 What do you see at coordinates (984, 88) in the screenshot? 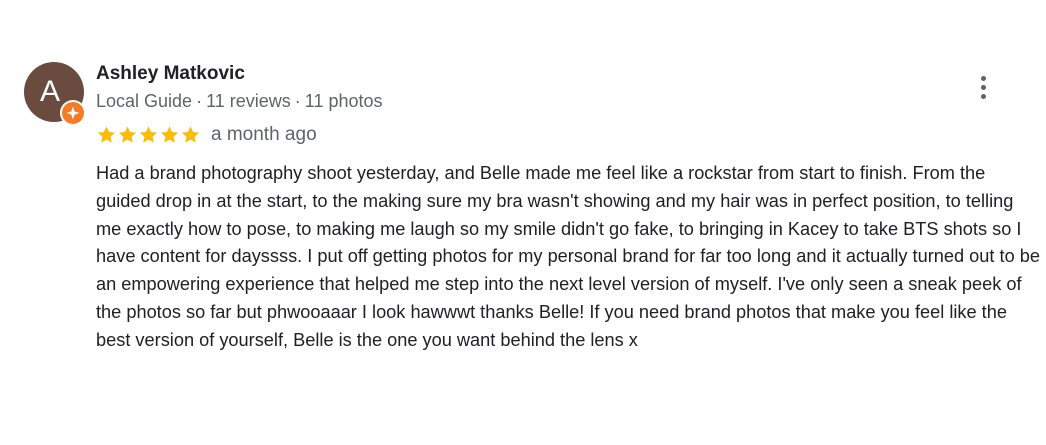
I see `more-options-button` at bounding box center [984, 88].